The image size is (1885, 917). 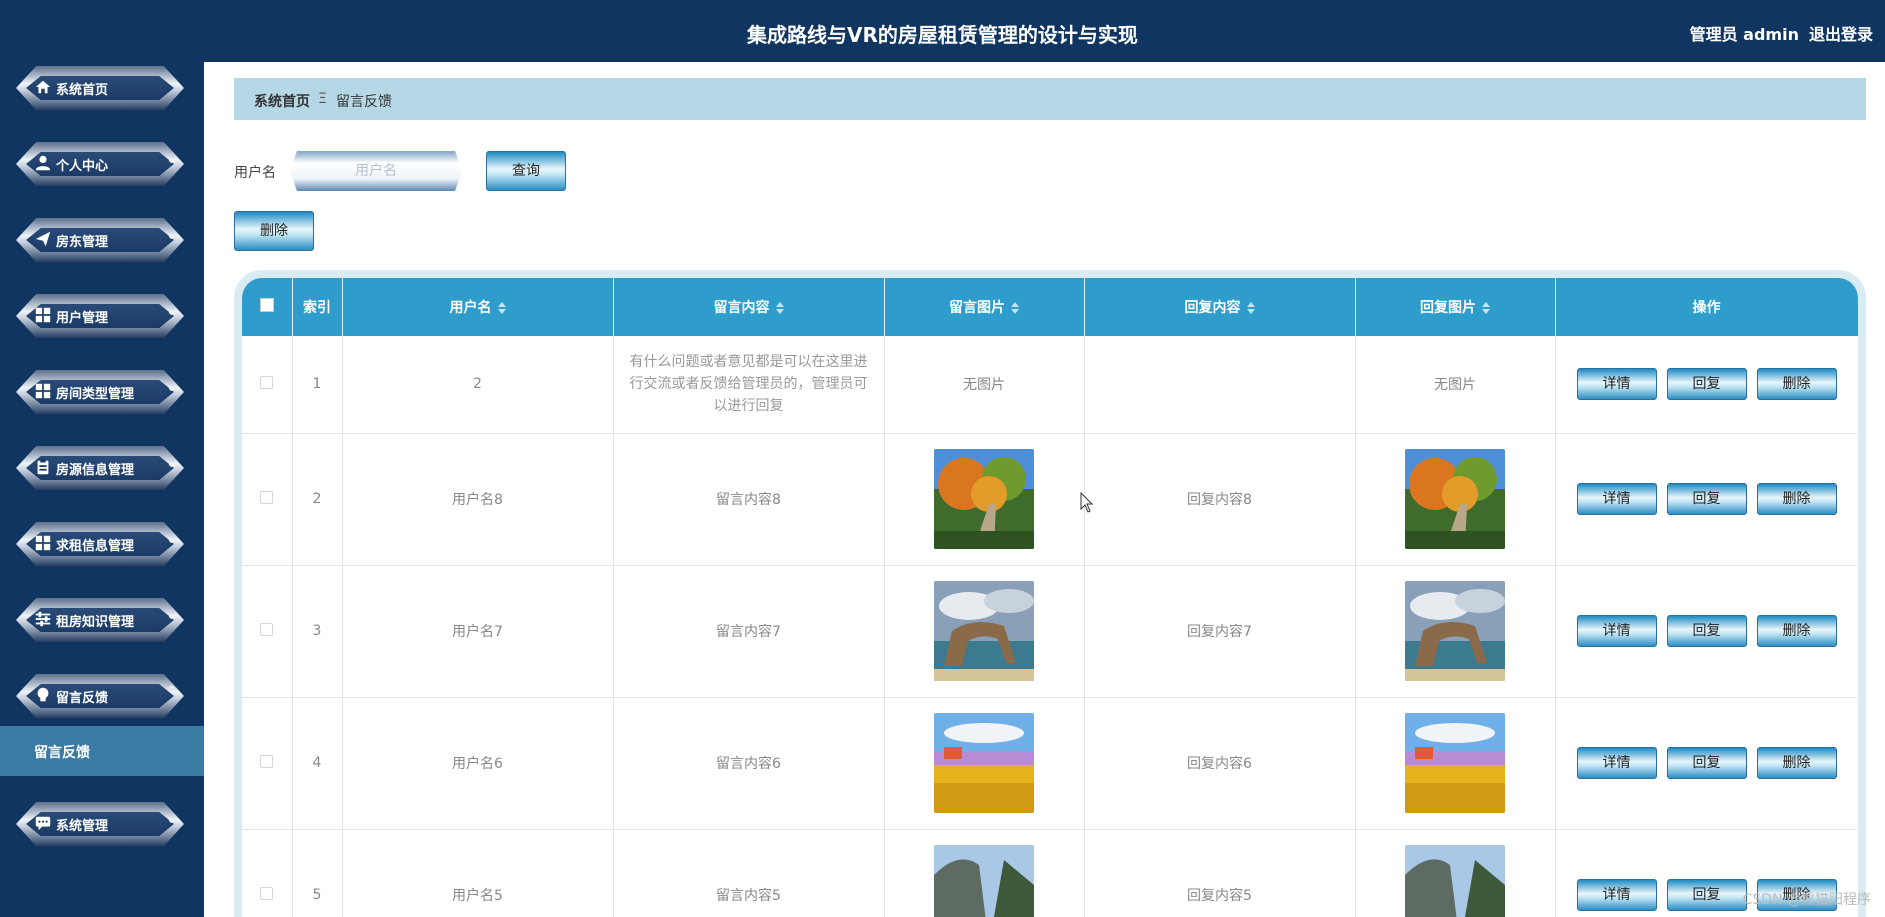 What do you see at coordinates (1455, 385) in the screenshot?
I see `reply-image-cell: 无图片` at bounding box center [1455, 385].